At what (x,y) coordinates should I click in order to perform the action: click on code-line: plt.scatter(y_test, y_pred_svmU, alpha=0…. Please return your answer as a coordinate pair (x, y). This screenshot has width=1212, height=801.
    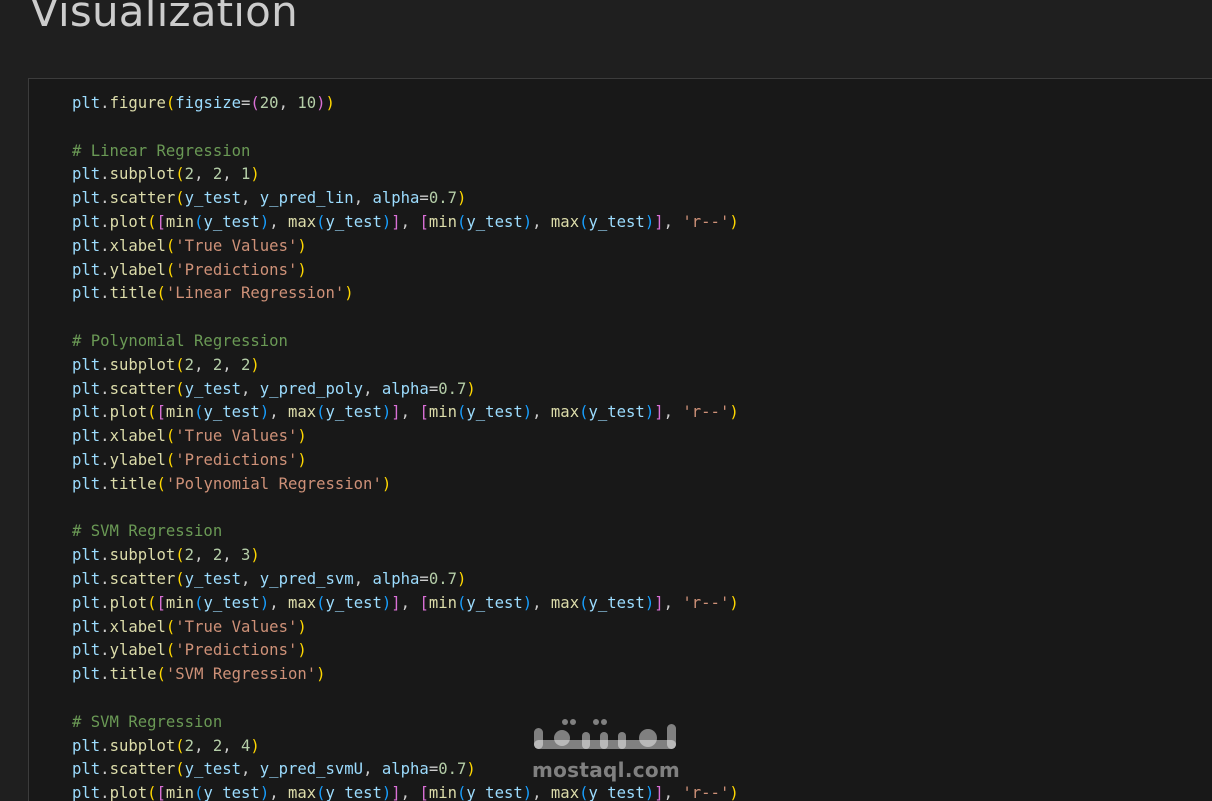
    Looking at the image, I should click on (405, 770).